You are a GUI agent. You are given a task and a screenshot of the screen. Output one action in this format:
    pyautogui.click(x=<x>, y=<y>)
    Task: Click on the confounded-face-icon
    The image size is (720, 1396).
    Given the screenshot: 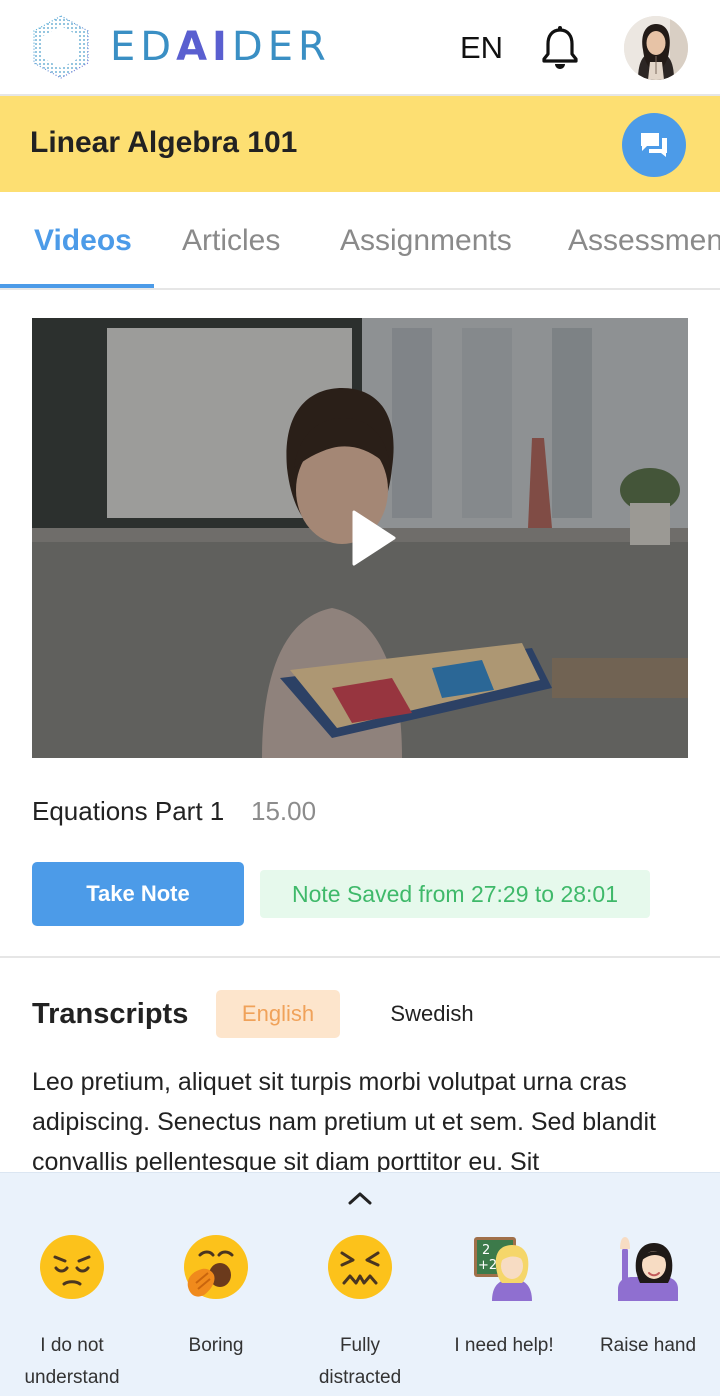 What is the action you would take?
    pyautogui.click(x=360, y=1267)
    